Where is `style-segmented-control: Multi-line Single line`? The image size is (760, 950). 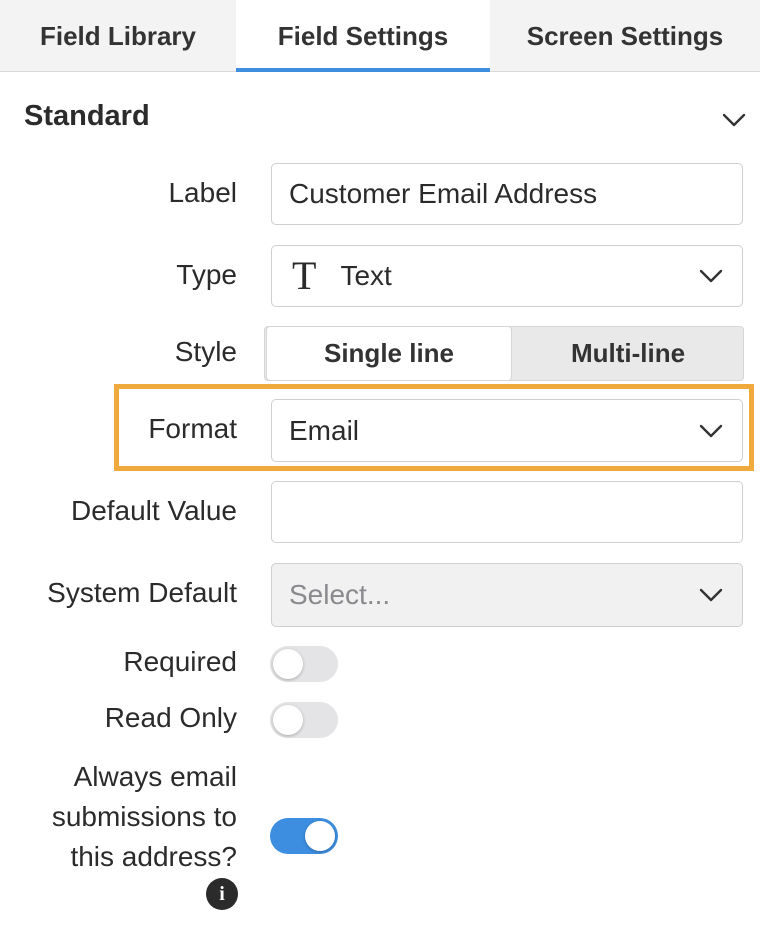
style-segmented-control: Multi-line Single line is located at coordinates (504, 353).